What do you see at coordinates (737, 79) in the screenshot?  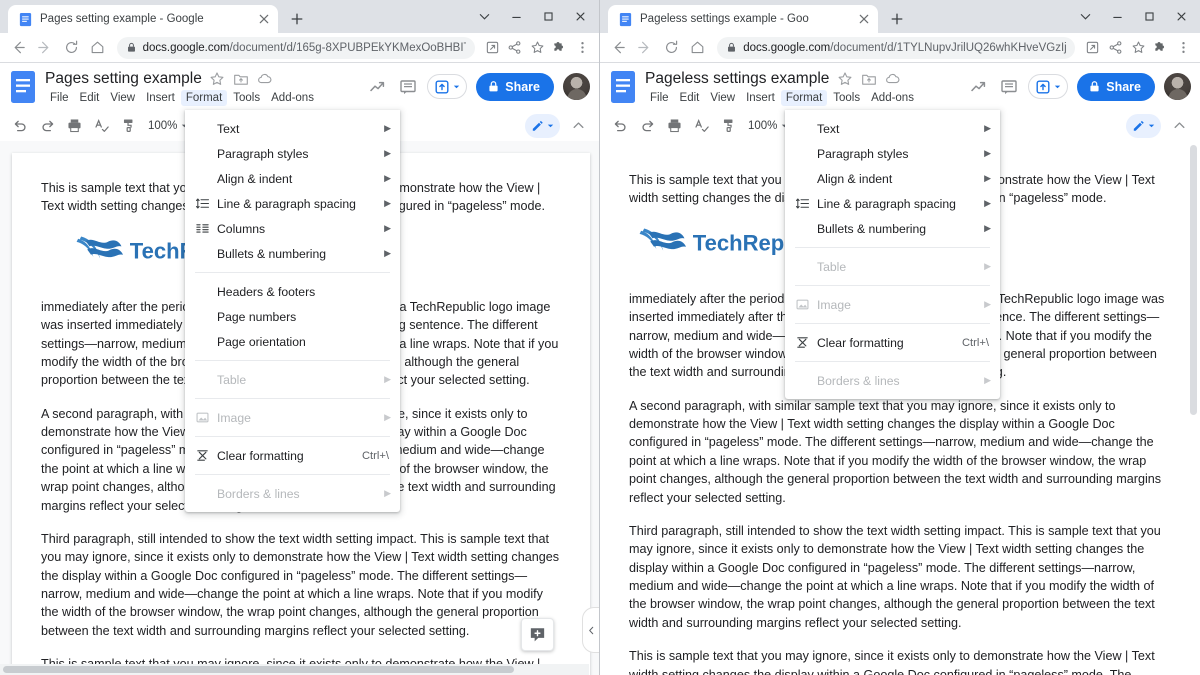 I see `doc-title: Pageless settings example` at bounding box center [737, 79].